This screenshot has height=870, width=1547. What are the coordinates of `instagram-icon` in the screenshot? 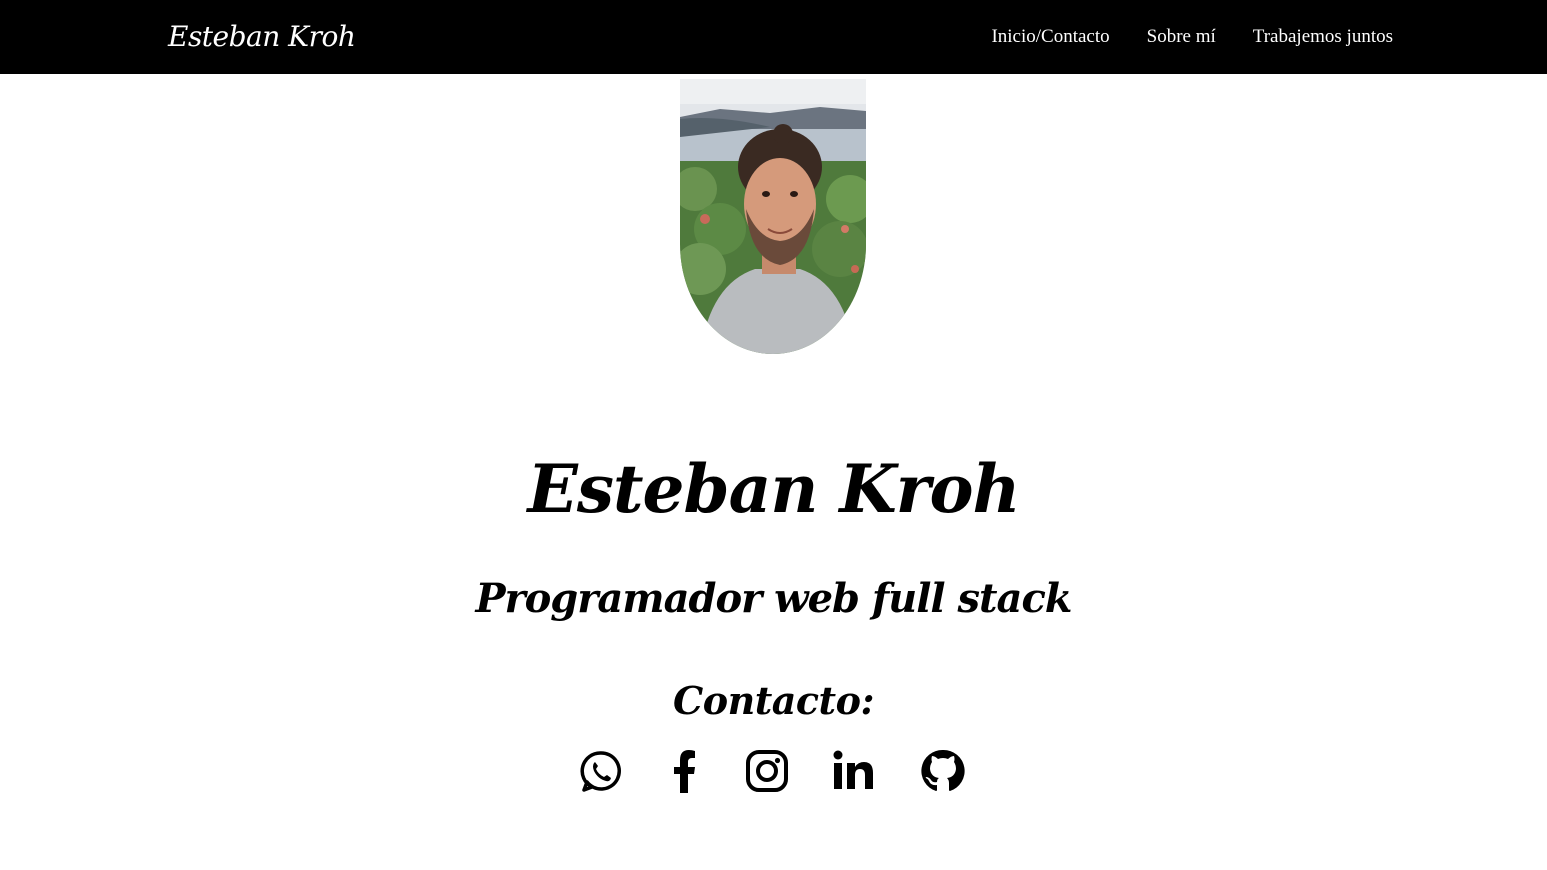 It's located at (767, 771).